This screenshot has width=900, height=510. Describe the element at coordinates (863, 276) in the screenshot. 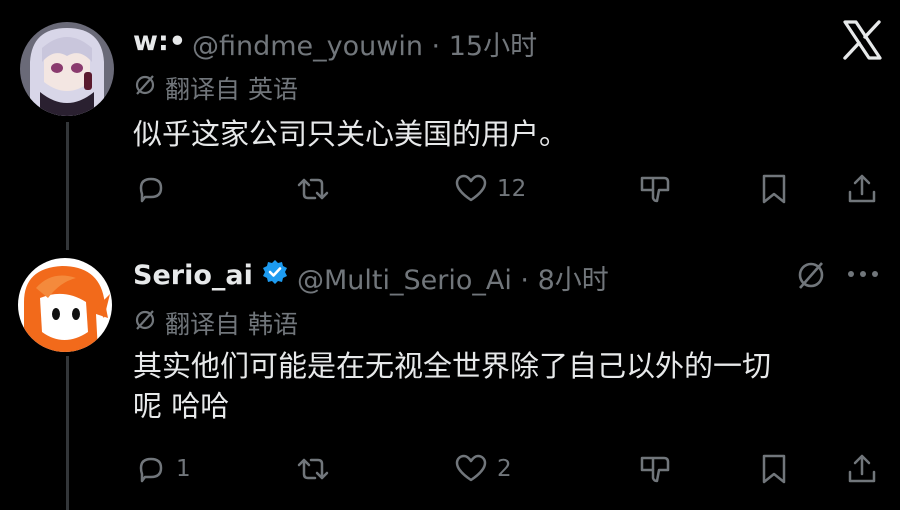

I see `more-options-icon` at that location.